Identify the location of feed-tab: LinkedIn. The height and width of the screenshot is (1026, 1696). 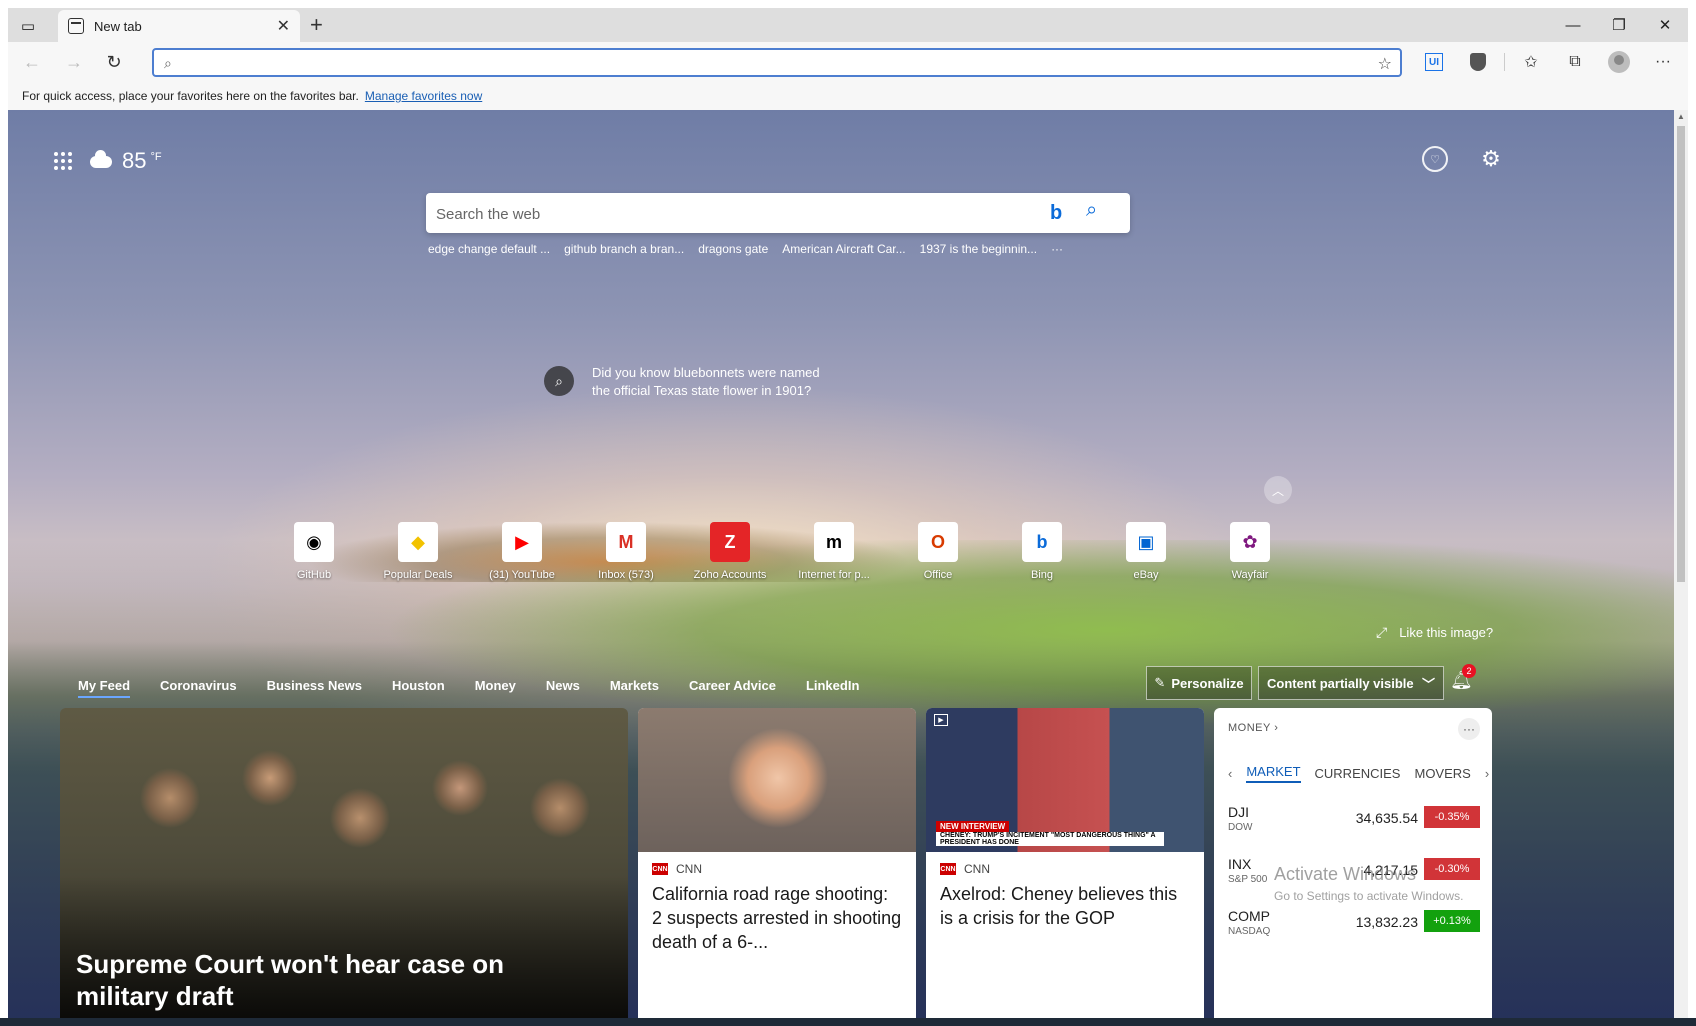
(832, 688).